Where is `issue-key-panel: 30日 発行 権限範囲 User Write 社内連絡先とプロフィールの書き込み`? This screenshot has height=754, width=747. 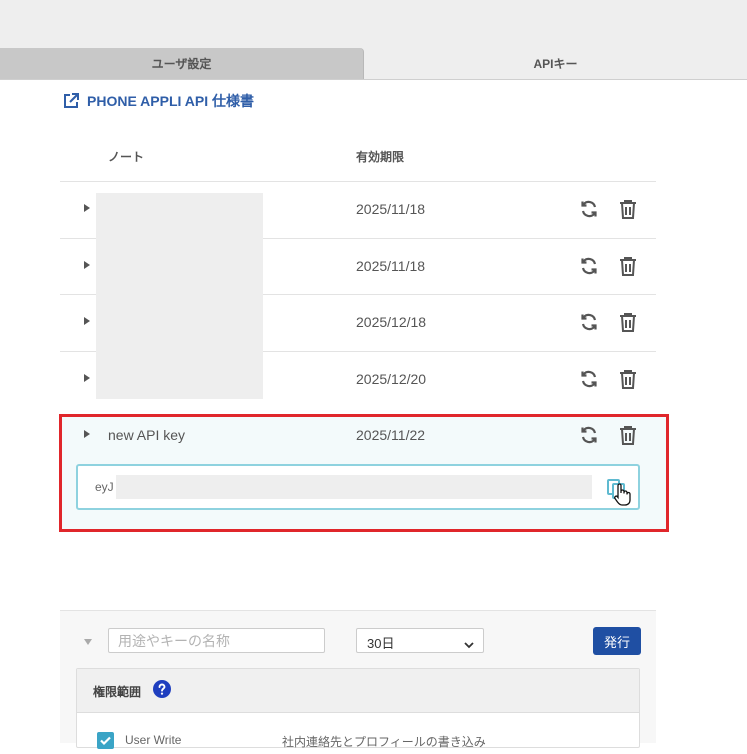 issue-key-panel: 30日 発行 権限範囲 User Write 社内連絡先とプロフィールの書き込み is located at coordinates (358, 679).